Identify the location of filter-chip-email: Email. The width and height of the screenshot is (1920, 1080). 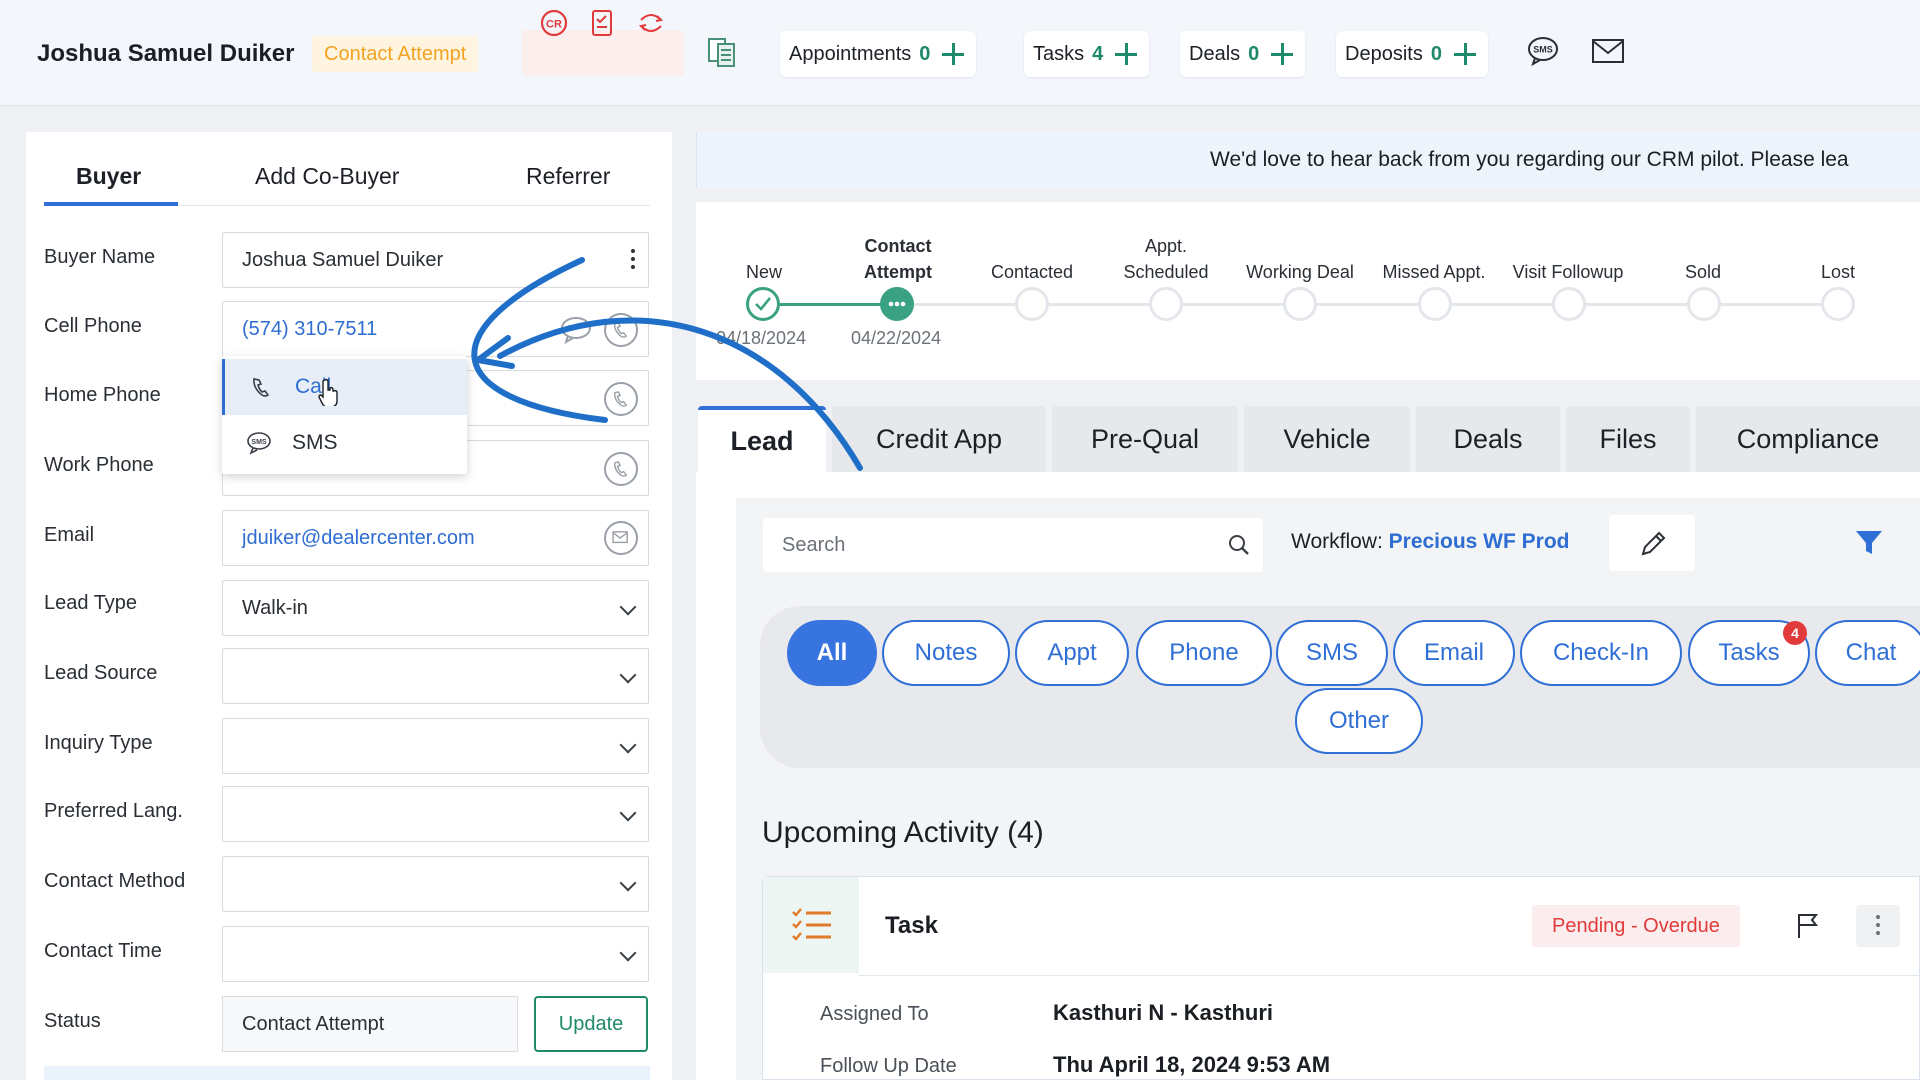
(1454, 653).